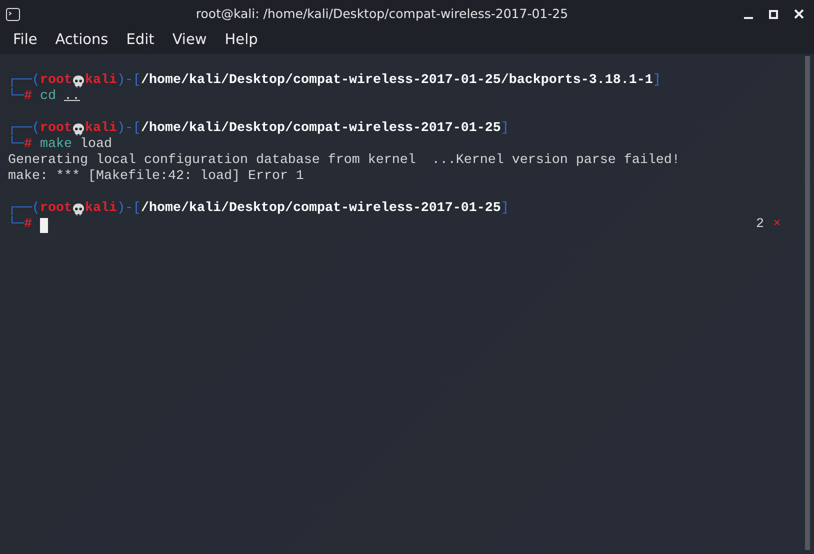  I want to click on current-path: /home/kali/Desktop/compat-wireless-2017-01-25/backports-3.18.1-1, so click(397, 81).